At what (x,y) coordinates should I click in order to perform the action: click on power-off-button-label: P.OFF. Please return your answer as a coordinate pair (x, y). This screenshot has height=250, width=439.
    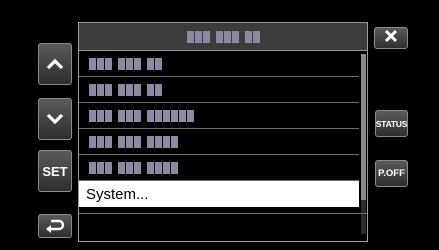
    Looking at the image, I should click on (391, 173).